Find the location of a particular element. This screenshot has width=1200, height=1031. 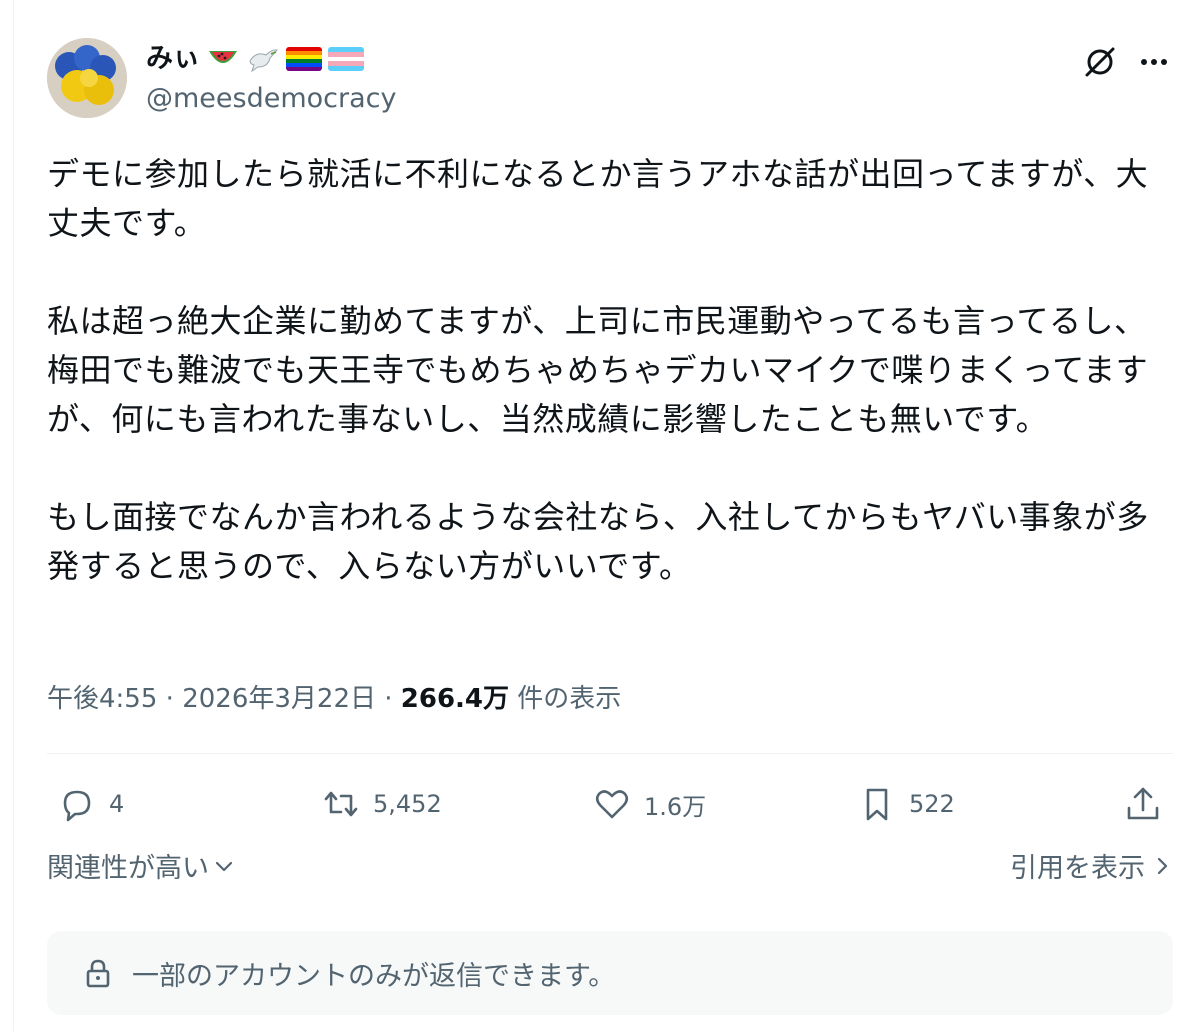

watermelon-icon is located at coordinates (223, 59).